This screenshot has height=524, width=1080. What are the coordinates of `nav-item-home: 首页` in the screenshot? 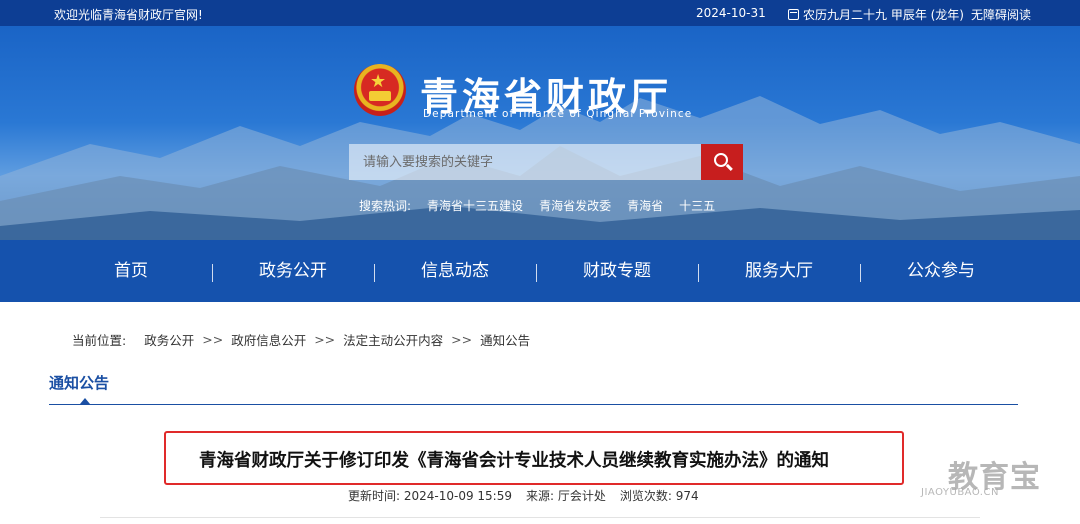 It's located at (131, 271).